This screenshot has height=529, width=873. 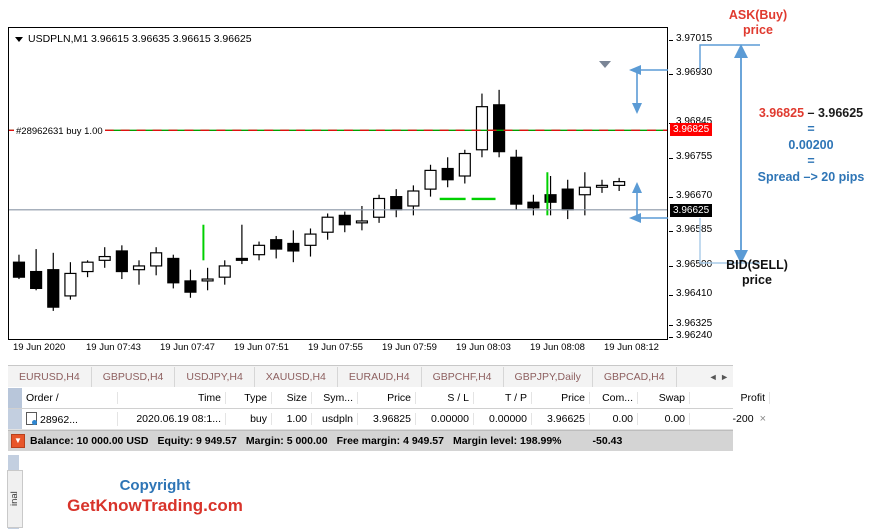 I want to click on cell-order-type: buy, so click(x=249, y=419).